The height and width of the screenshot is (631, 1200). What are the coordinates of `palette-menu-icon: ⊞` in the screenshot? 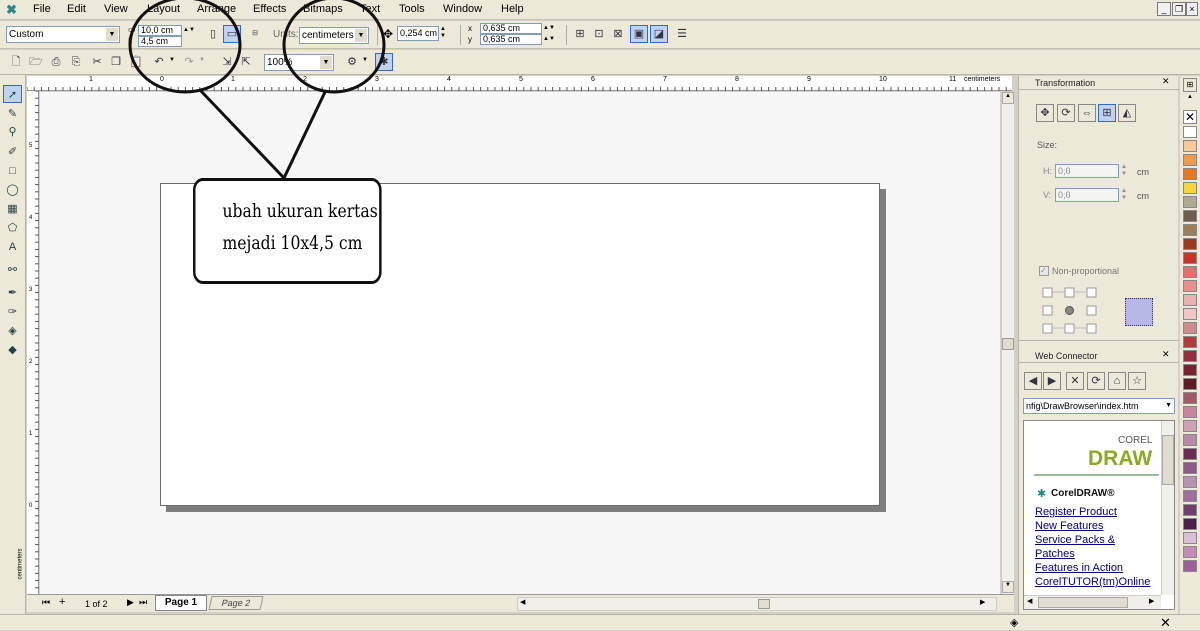 It's located at (1190, 85).